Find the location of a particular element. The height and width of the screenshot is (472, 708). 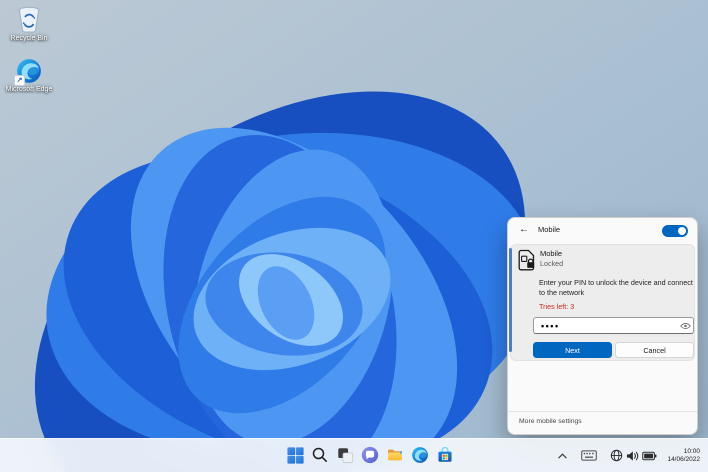

pin-masked-value: •••• is located at coordinates (550, 325).